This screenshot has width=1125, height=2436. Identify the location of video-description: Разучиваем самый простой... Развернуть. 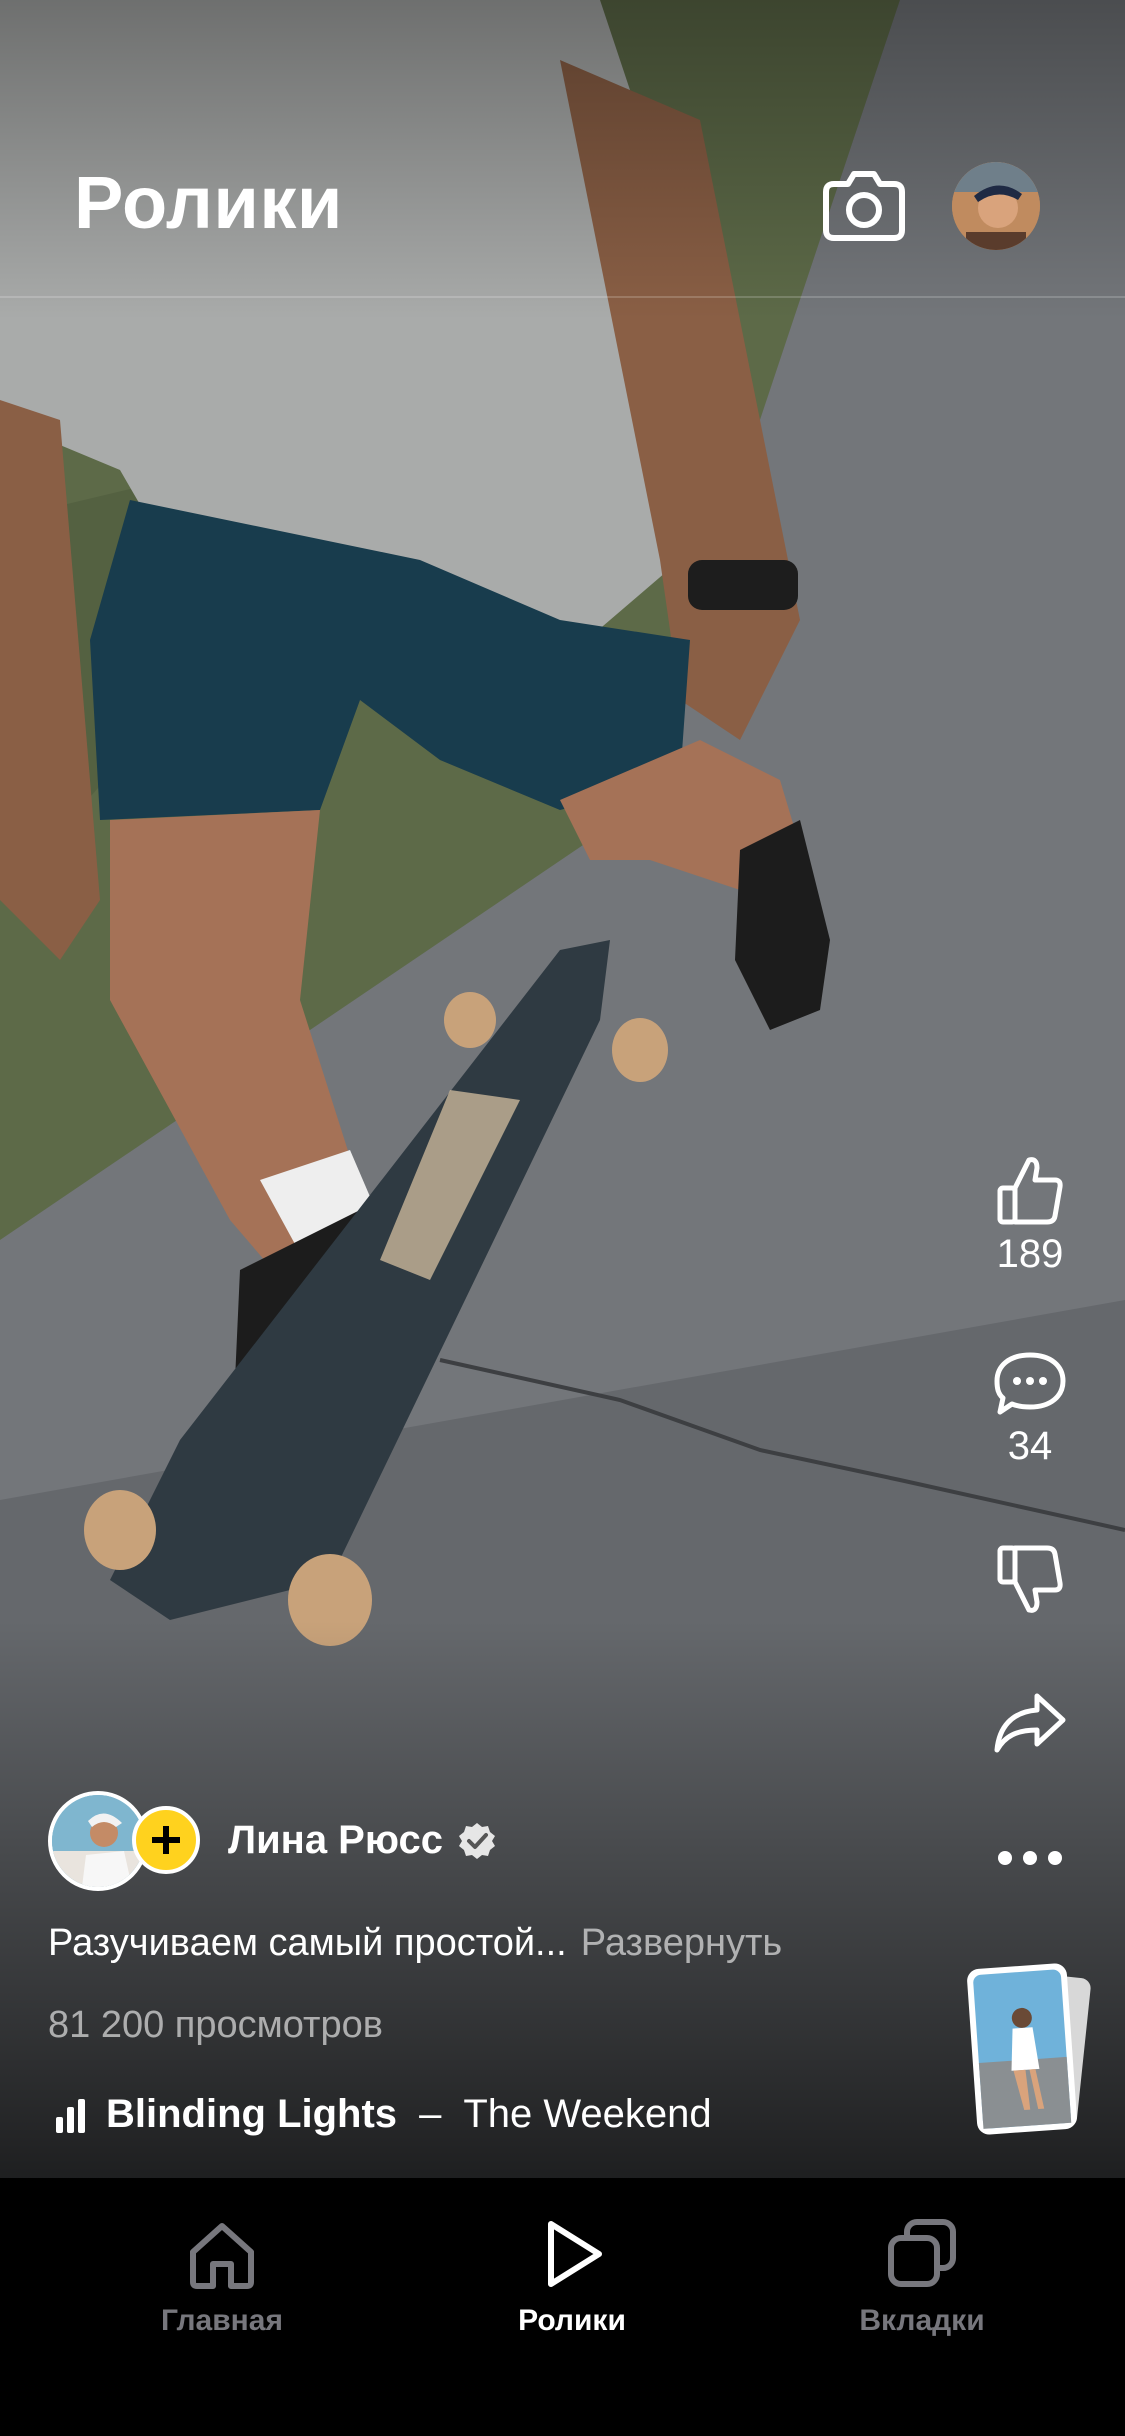
(415, 1943).